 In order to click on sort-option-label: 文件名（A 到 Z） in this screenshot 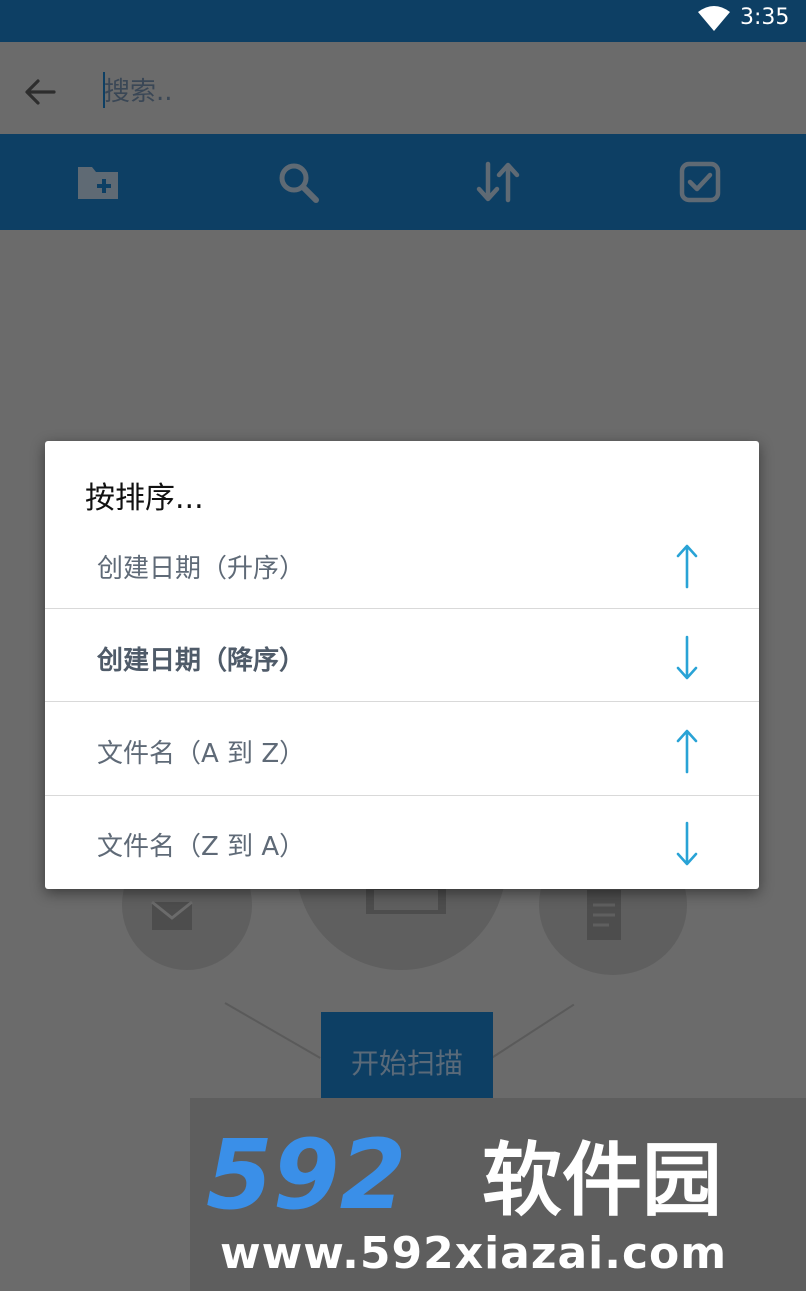, I will do `click(201, 753)`.